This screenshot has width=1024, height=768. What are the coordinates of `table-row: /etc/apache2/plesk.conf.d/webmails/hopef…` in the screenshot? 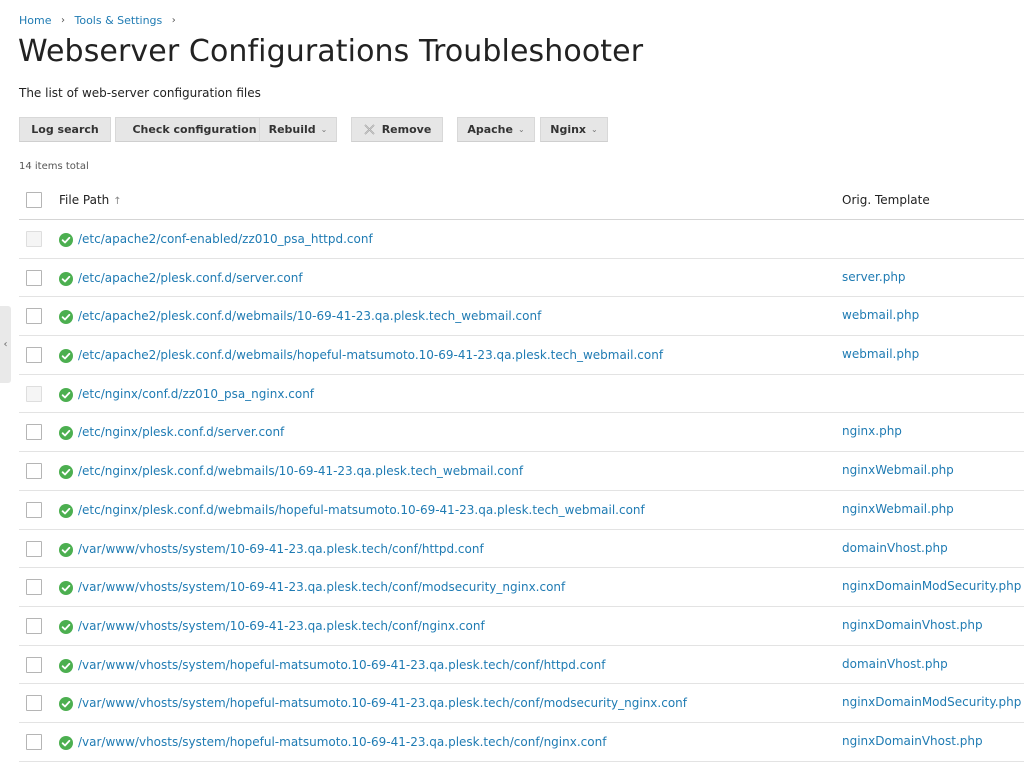 It's located at (521, 355).